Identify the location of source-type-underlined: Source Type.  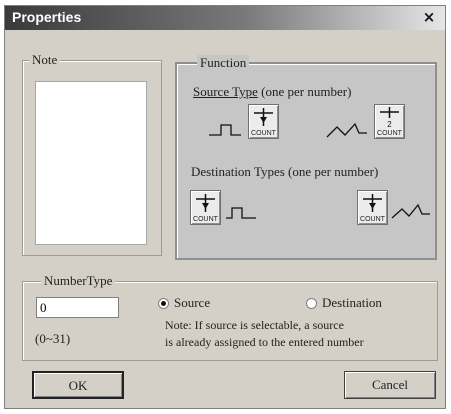
(225, 91).